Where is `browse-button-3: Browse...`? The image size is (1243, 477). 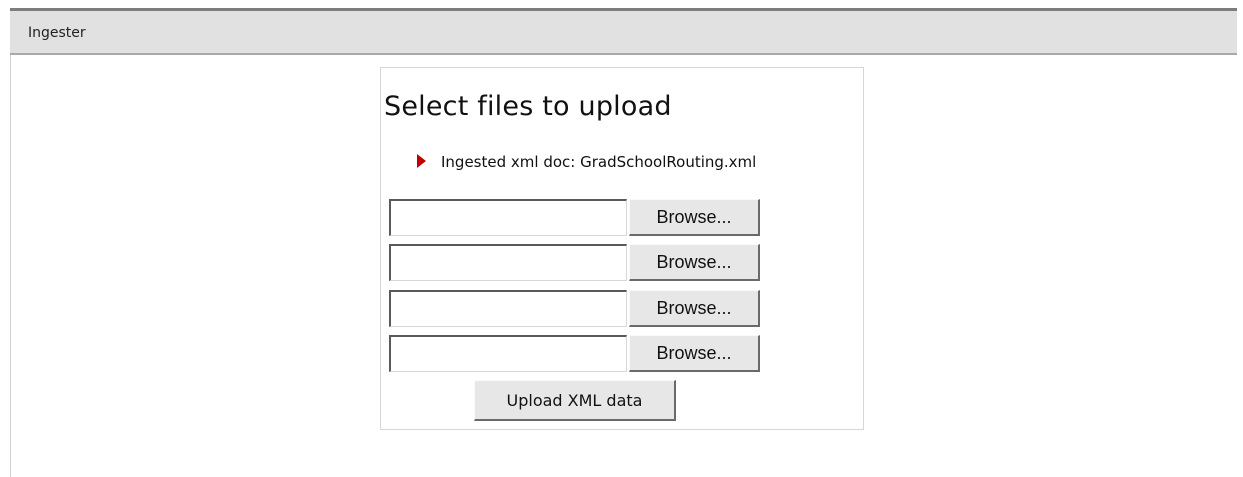 browse-button-3: Browse... is located at coordinates (694, 308).